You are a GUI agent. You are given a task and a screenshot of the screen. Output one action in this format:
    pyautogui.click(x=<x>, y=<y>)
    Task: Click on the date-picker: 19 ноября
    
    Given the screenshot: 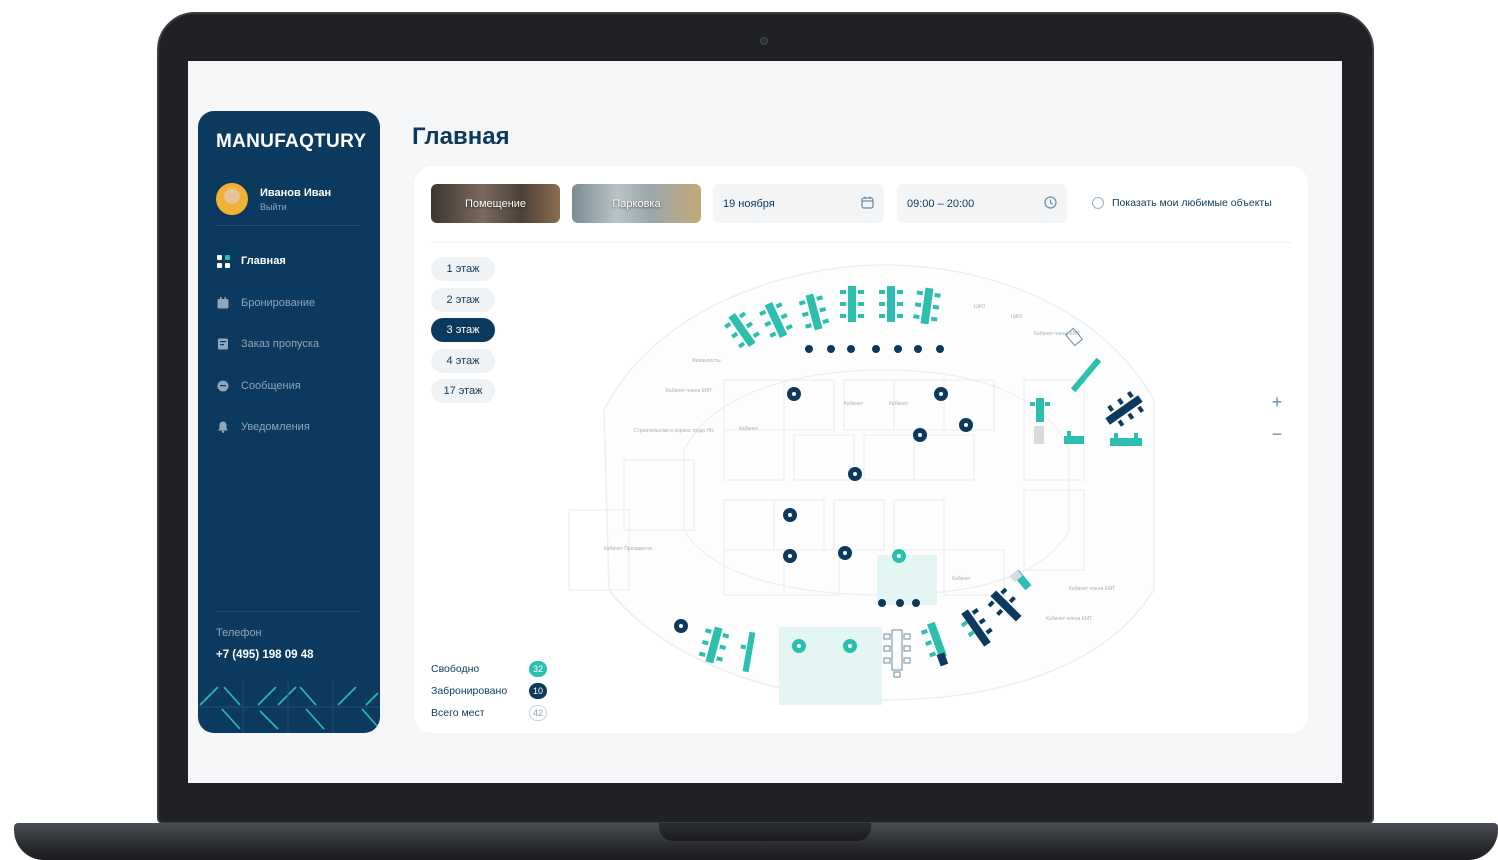 What is the action you would take?
    pyautogui.click(x=798, y=203)
    